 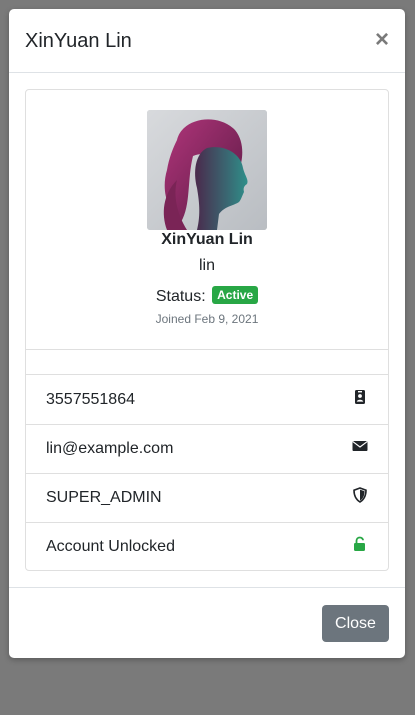 What do you see at coordinates (355, 623) in the screenshot?
I see `close-button: Close` at bounding box center [355, 623].